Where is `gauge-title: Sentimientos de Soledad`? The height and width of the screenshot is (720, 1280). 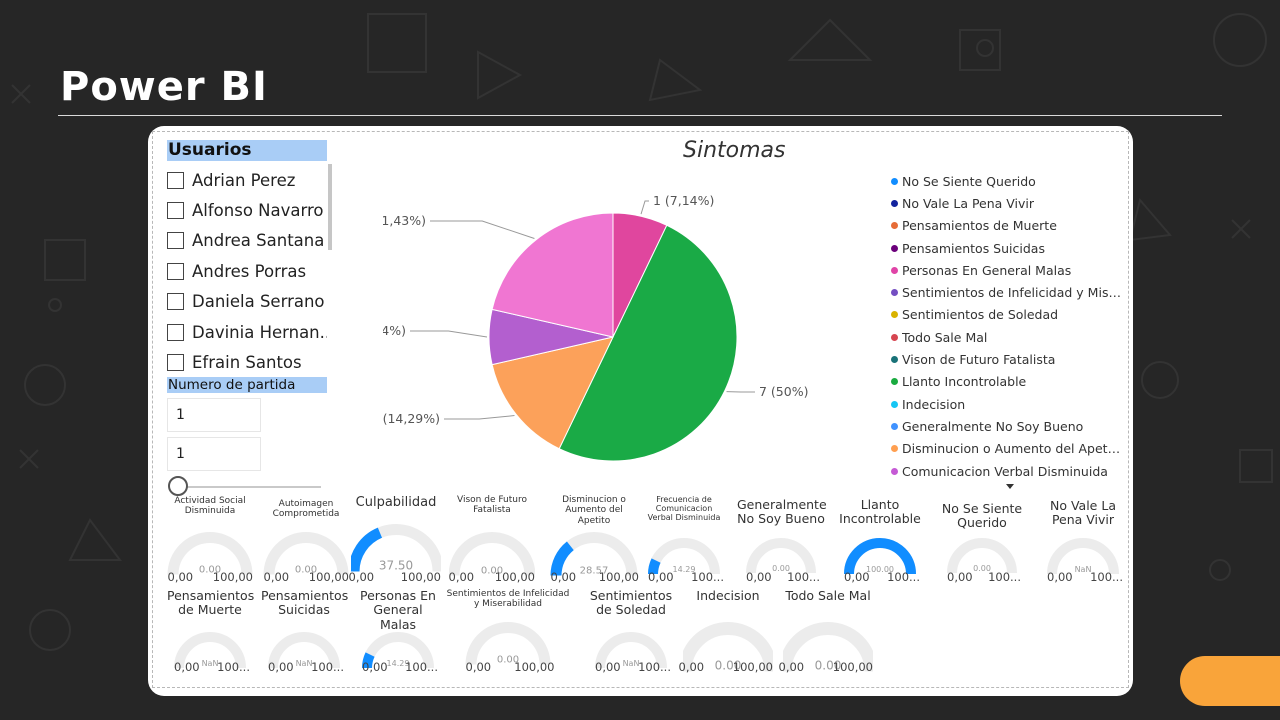 gauge-title: Sentimientos de Soledad is located at coordinates (631, 603).